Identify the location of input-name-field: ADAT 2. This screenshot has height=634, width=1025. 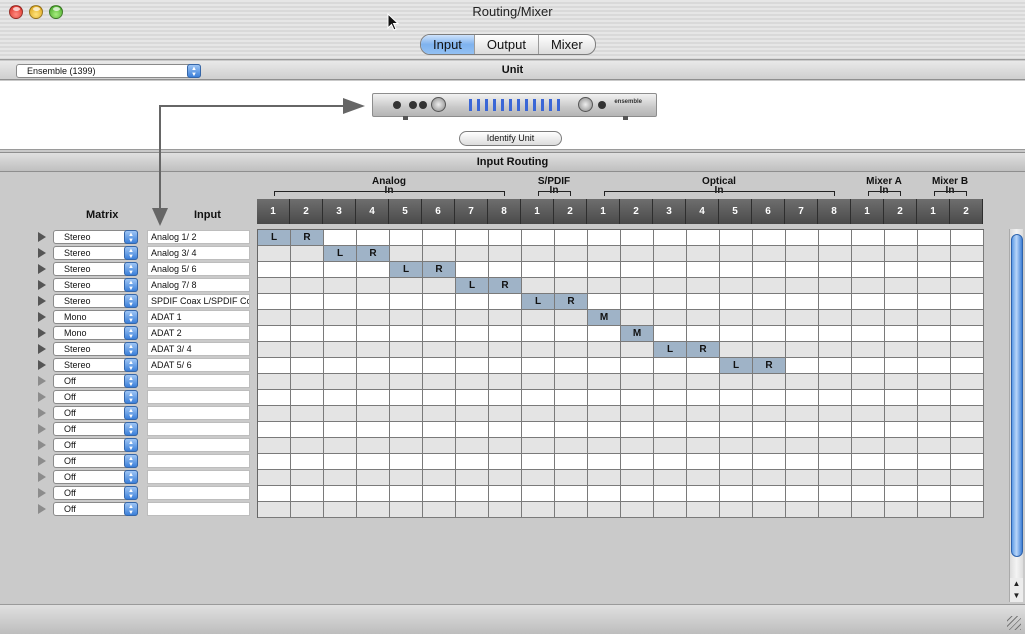
(198, 333).